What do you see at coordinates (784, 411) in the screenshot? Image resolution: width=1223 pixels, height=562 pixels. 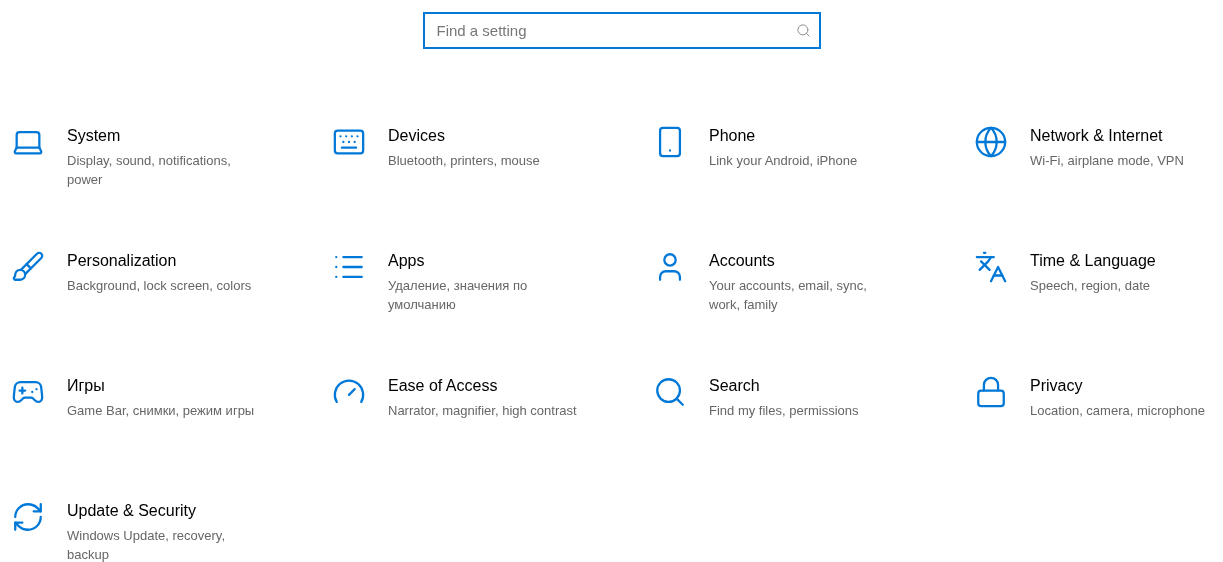 I see `category-description: Find my files, permissions` at bounding box center [784, 411].